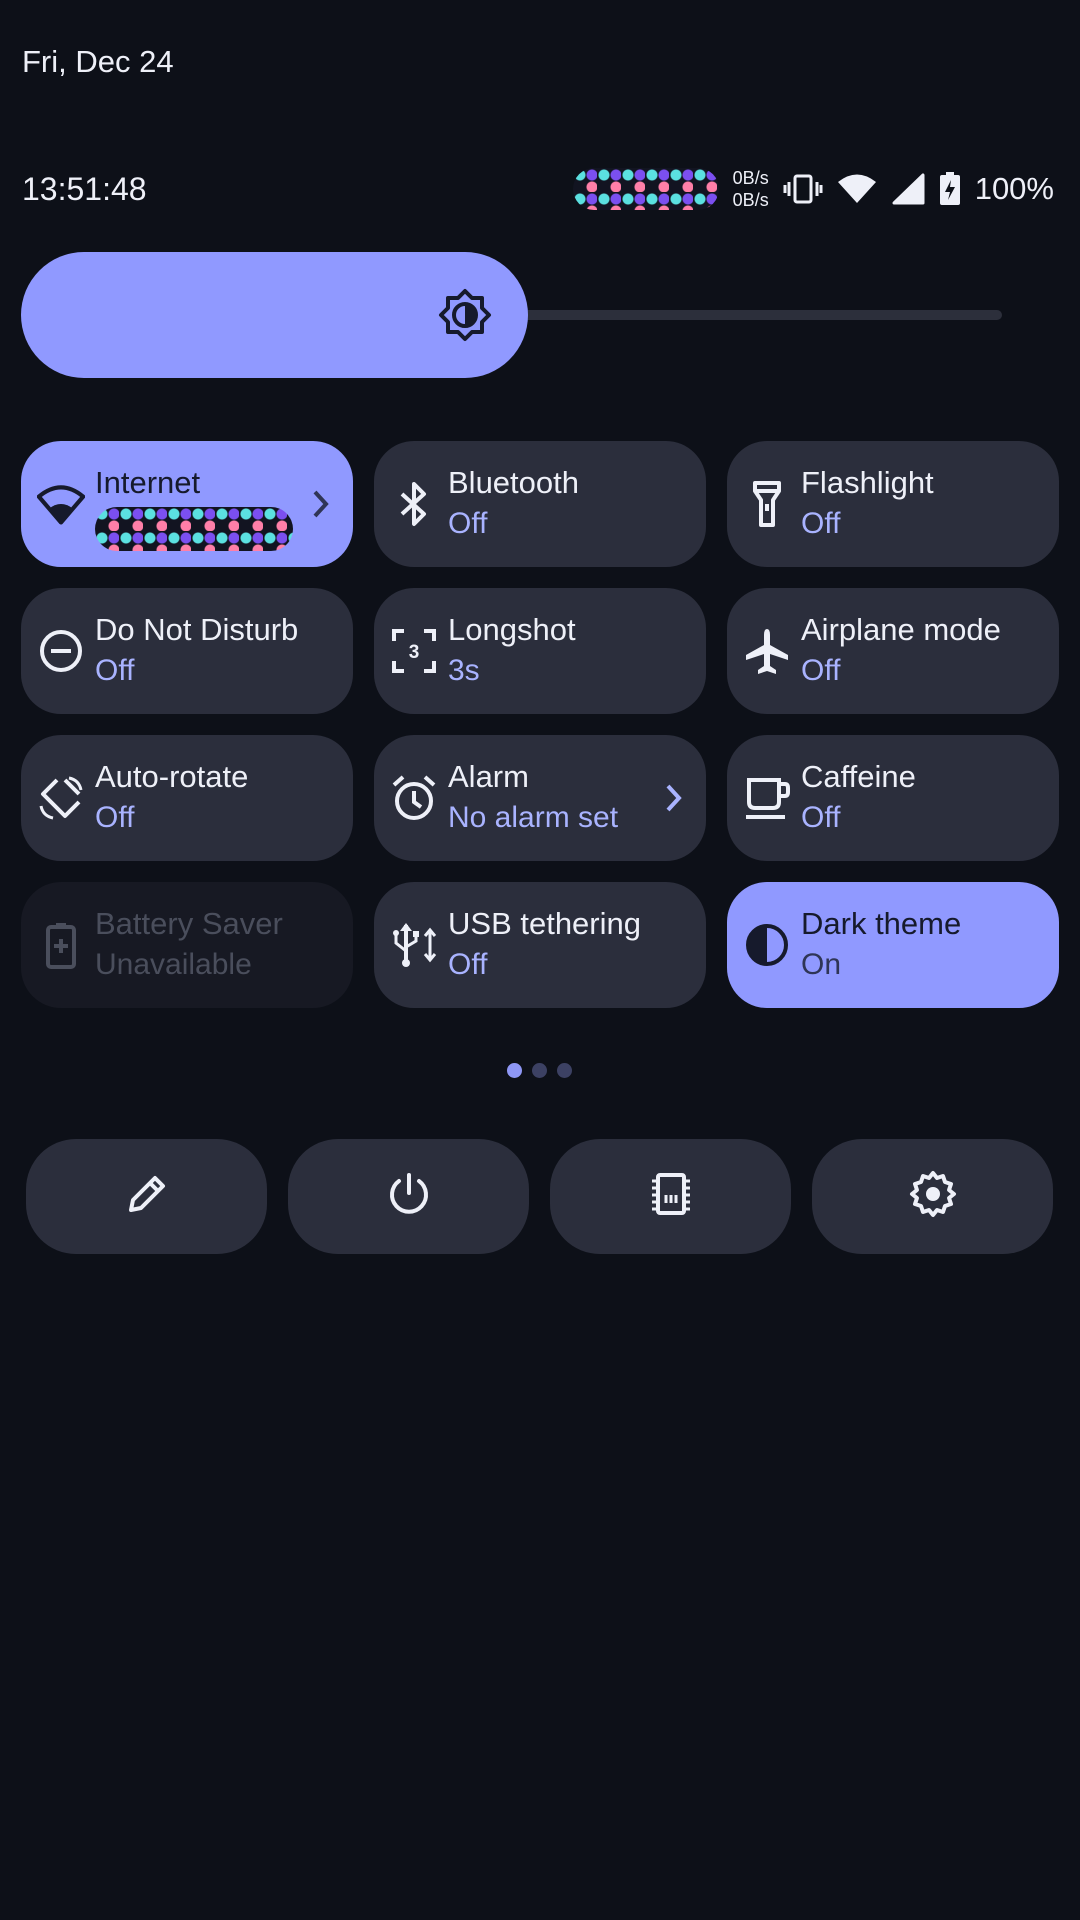 The image size is (1080, 1920). I want to click on tile-label: Longshot, so click(512, 629).